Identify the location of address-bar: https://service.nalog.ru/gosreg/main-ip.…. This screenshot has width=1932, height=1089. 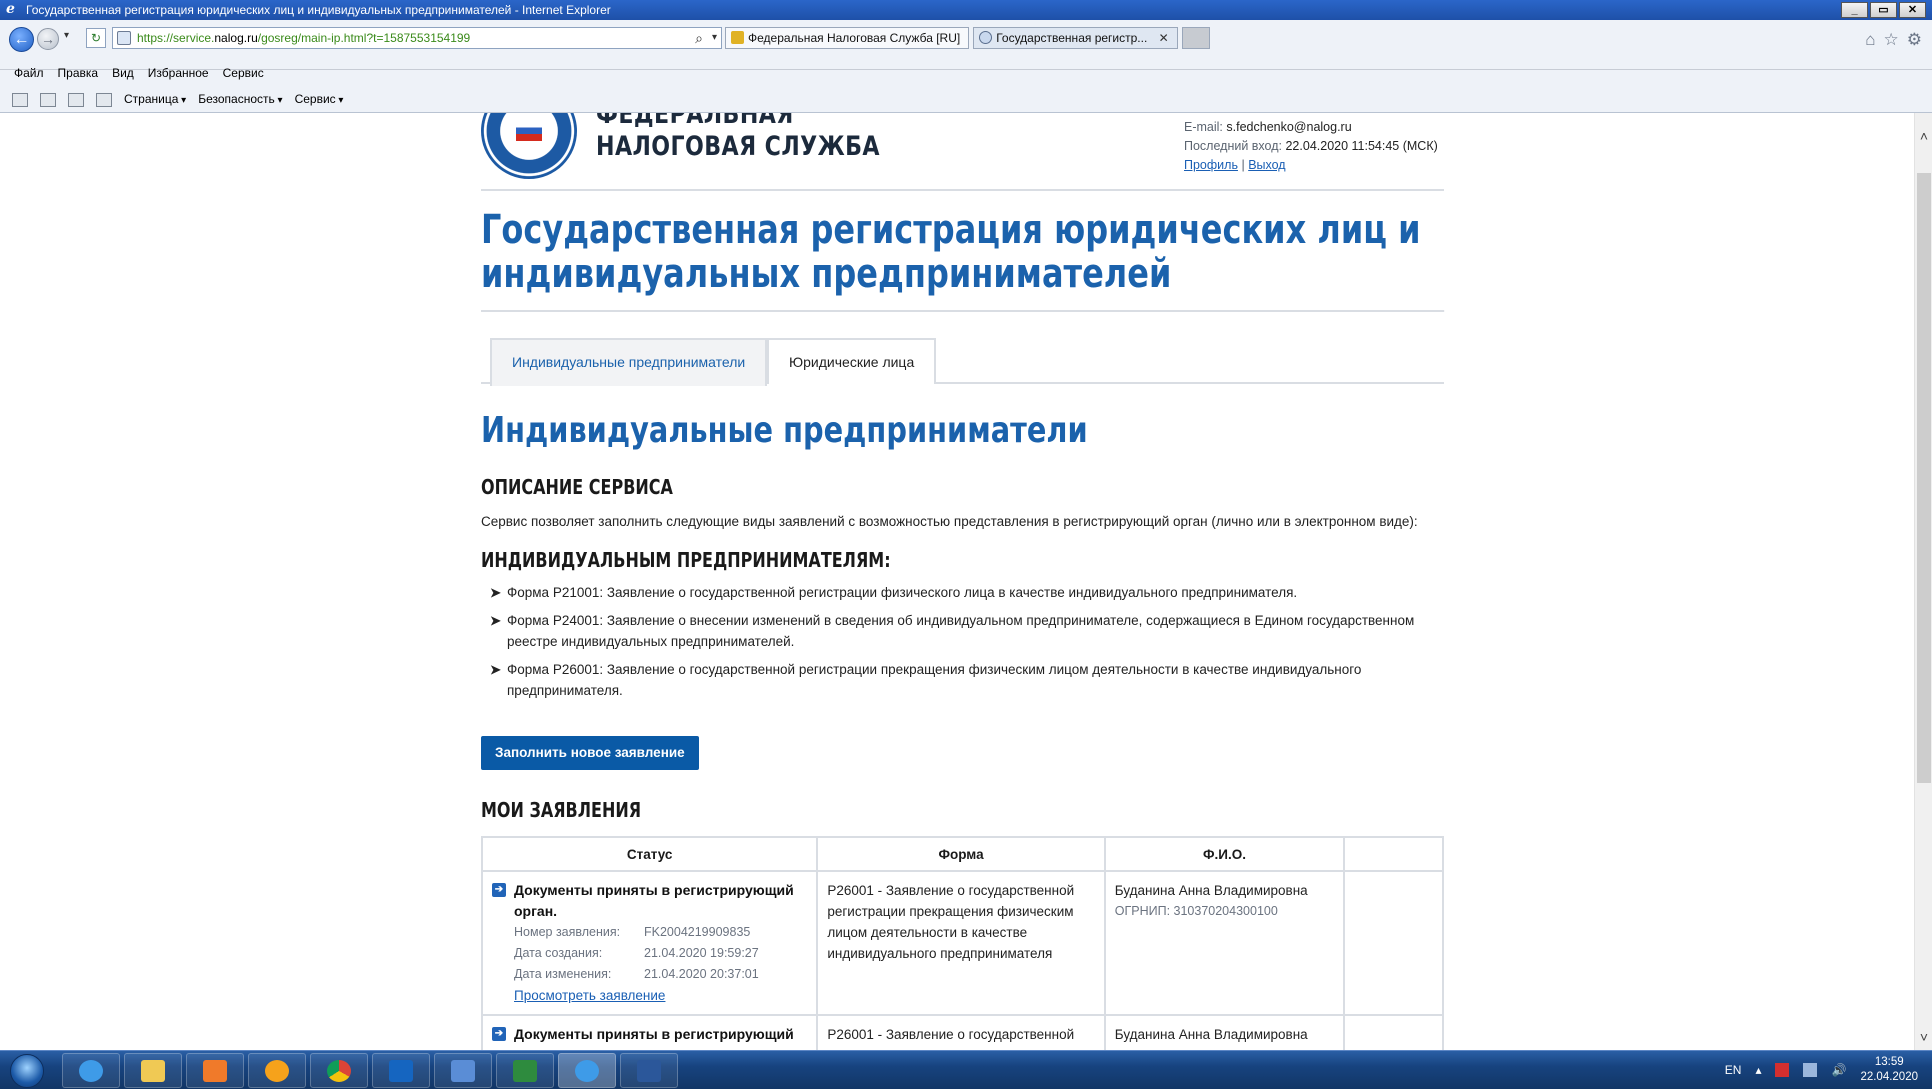
(417, 38).